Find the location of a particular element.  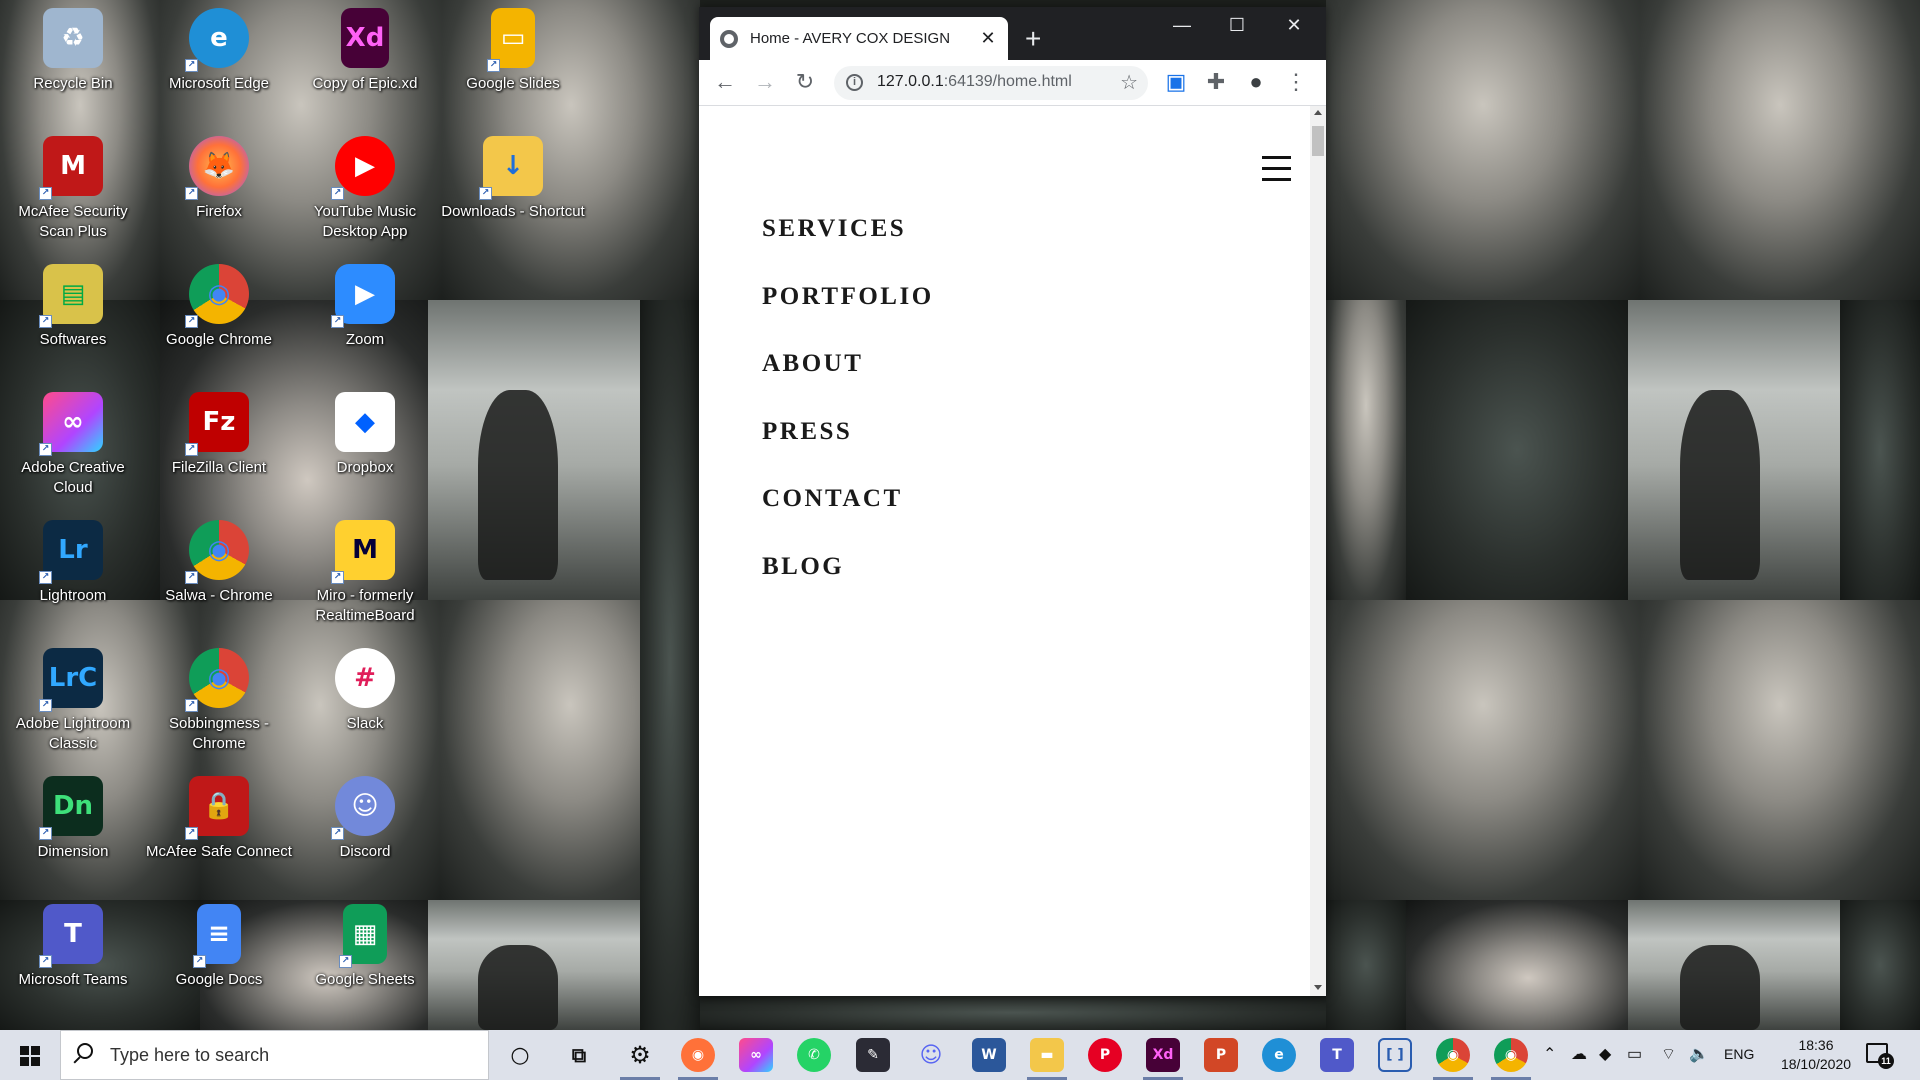

desktop-icon-mcafee-safe-connect: 🔒 ↗ McAfee Safe Connect is located at coordinates (219, 819).